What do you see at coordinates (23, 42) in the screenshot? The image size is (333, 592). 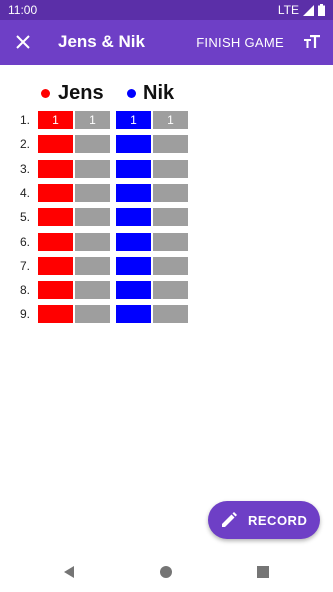 I see `close-icon` at bounding box center [23, 42].